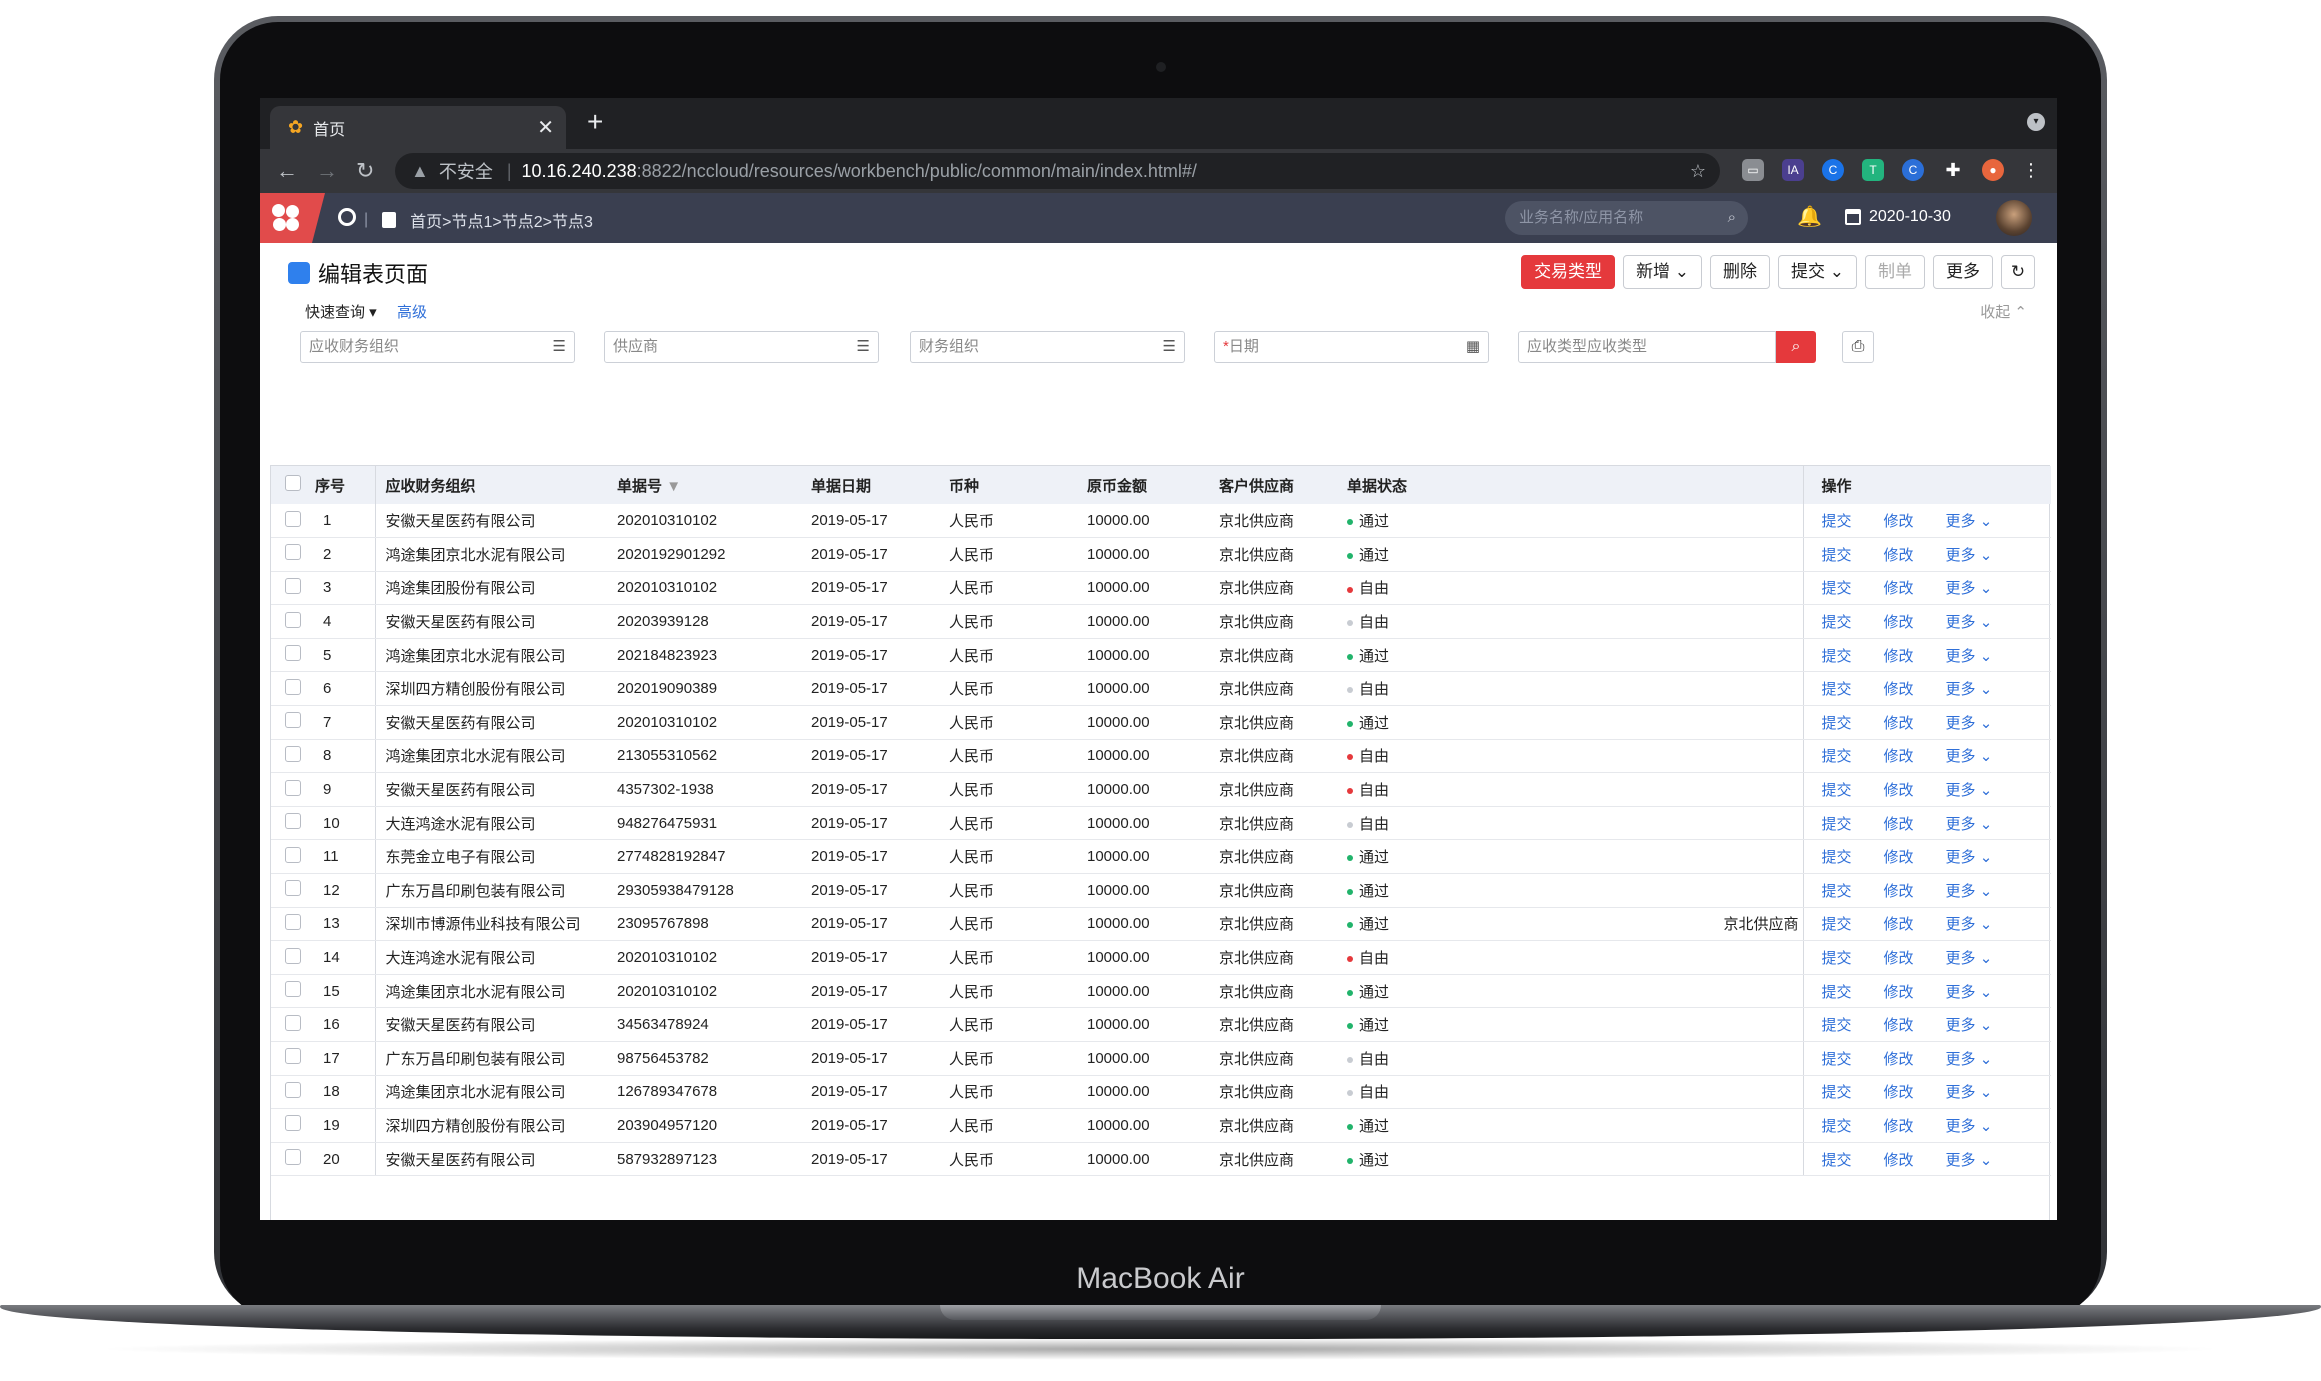 The image size is (2321, 1381). I want to click on col-org: 应收财务组织, so click(495, 485).